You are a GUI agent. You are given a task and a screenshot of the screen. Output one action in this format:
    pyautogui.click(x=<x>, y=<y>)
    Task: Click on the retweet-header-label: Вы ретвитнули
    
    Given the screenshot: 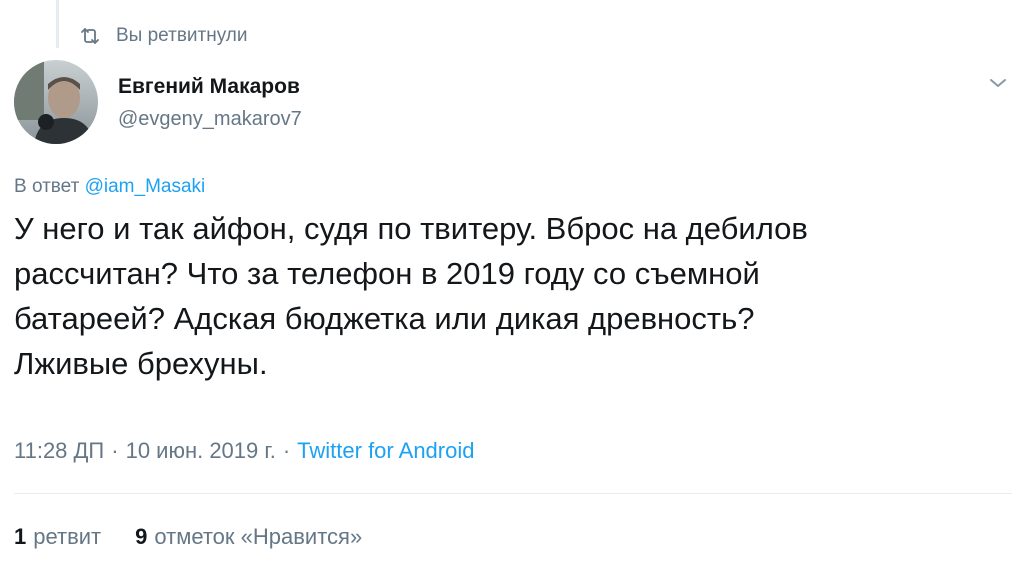 What is the action you would take?
    pyautogui.click(x=182, y=35)
    